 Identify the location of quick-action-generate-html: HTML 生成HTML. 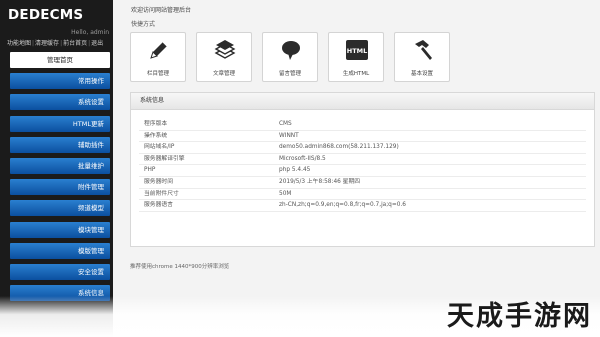
(356, 57).